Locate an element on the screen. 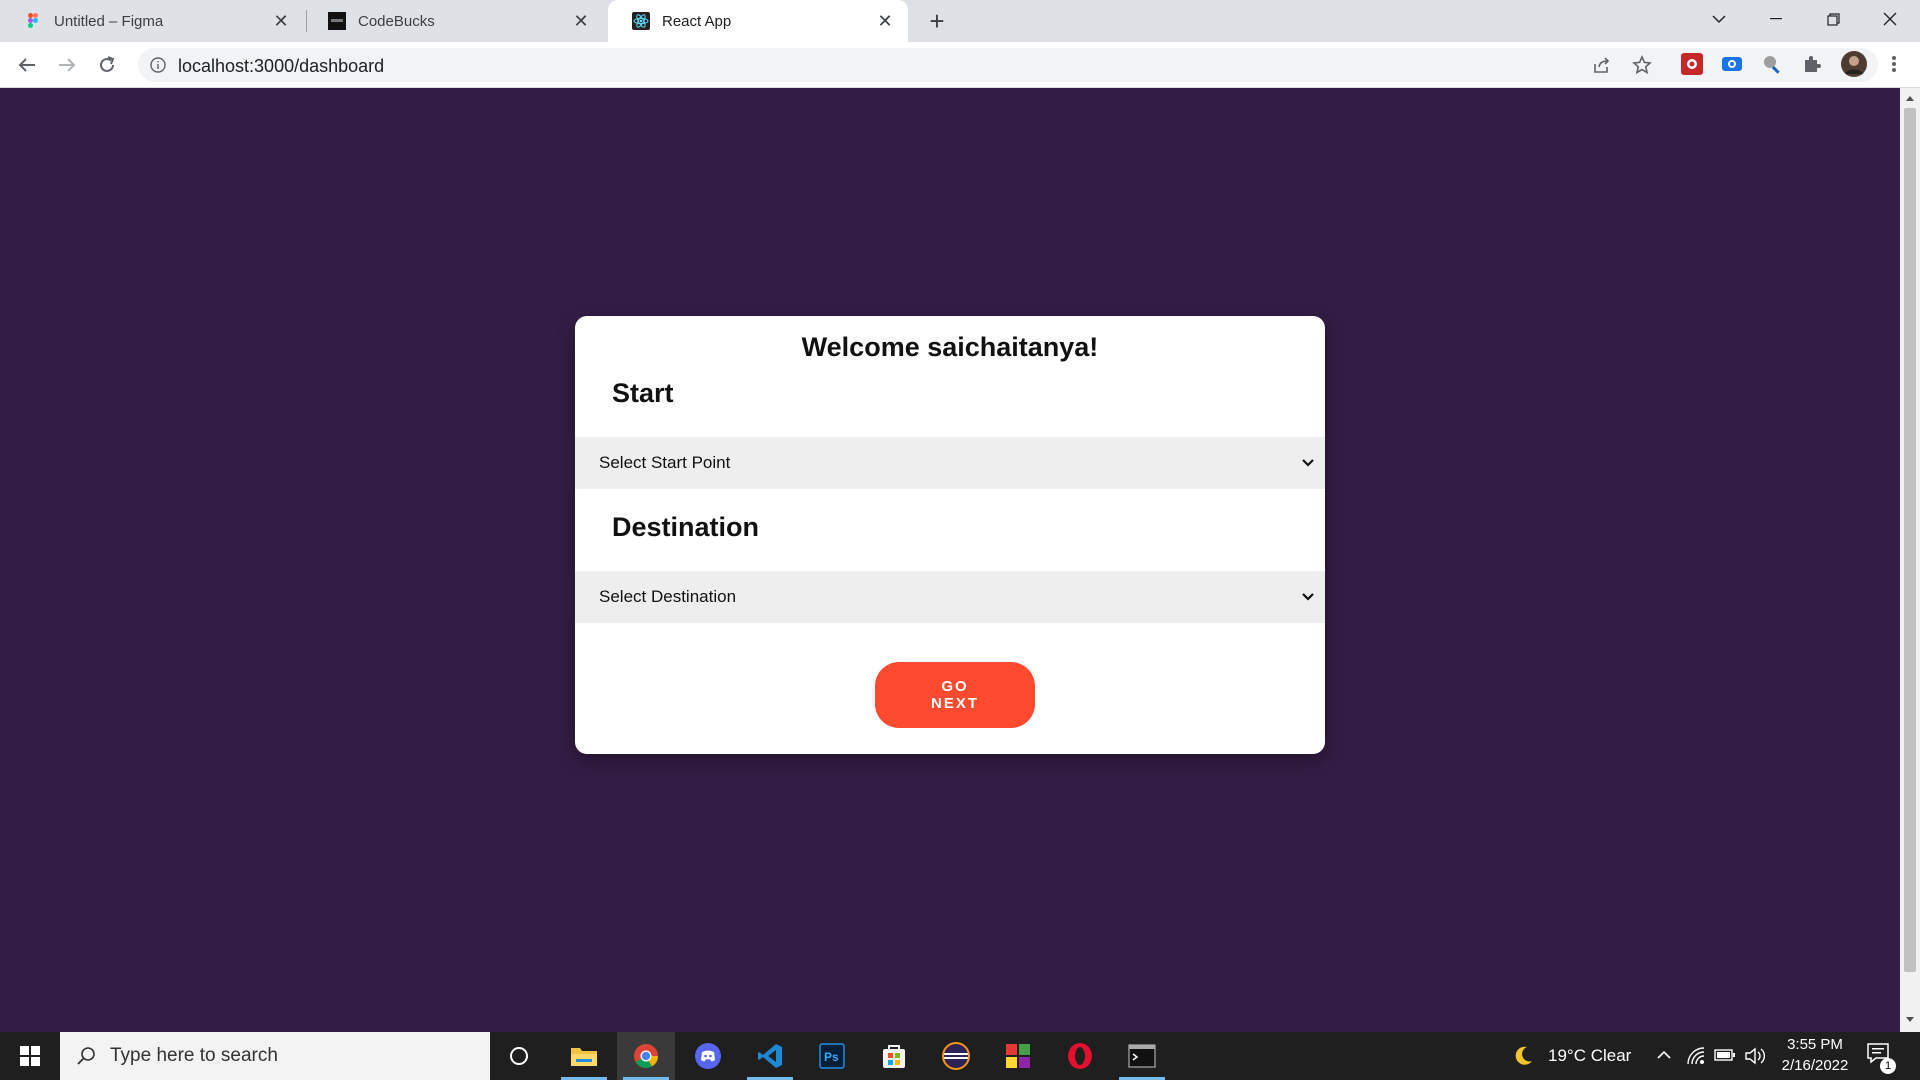  forward-arrow-icon is located at coordinates (67, 65).